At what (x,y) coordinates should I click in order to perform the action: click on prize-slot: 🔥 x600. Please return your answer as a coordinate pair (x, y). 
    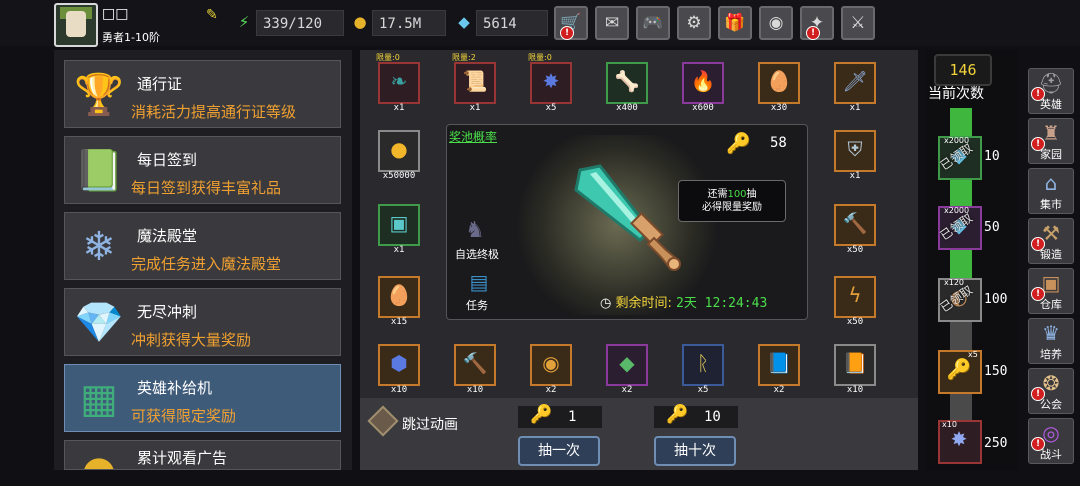
    Looking at the image, I should click on (703, 87).